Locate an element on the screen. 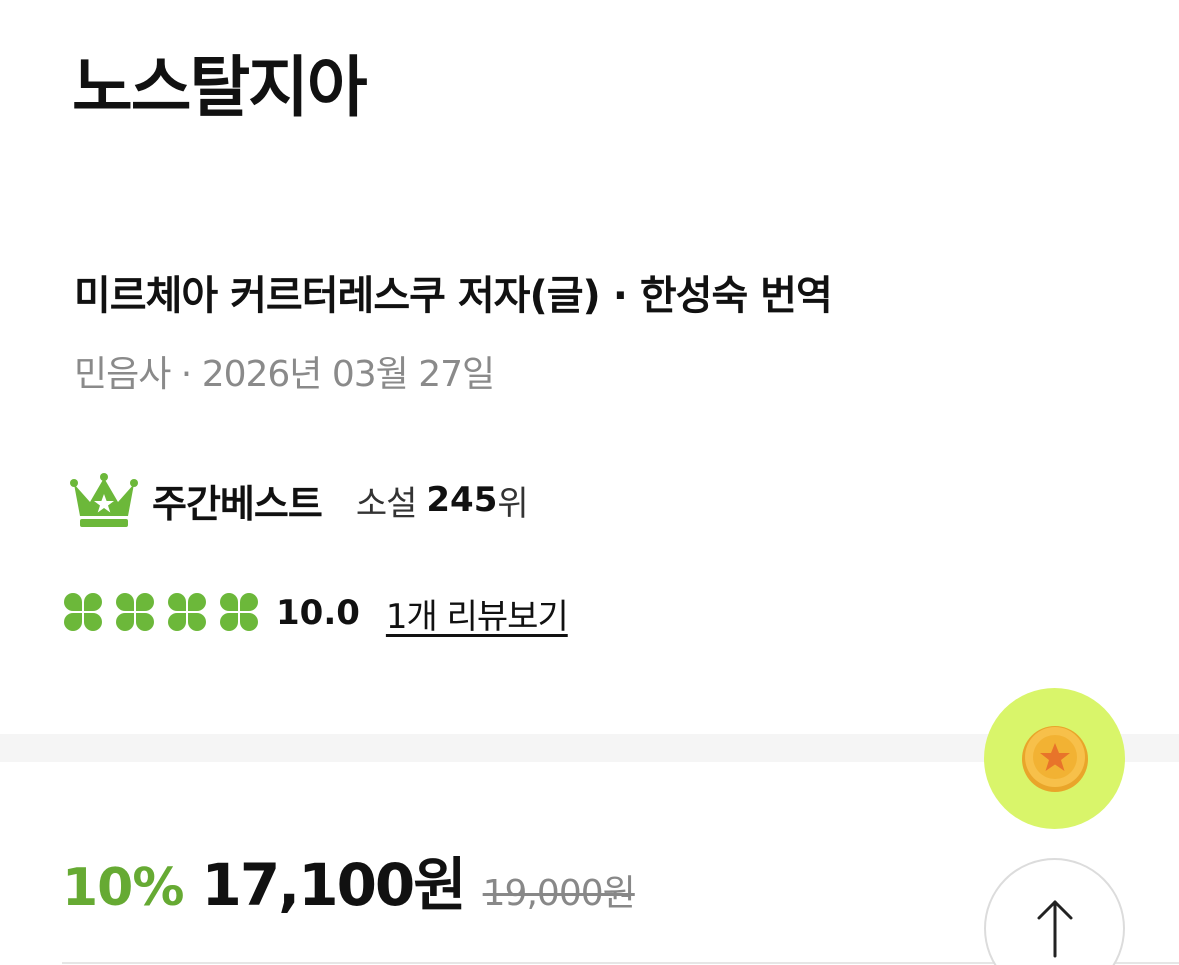  rating-score: 10.0 is located at coordinates (318, 613).